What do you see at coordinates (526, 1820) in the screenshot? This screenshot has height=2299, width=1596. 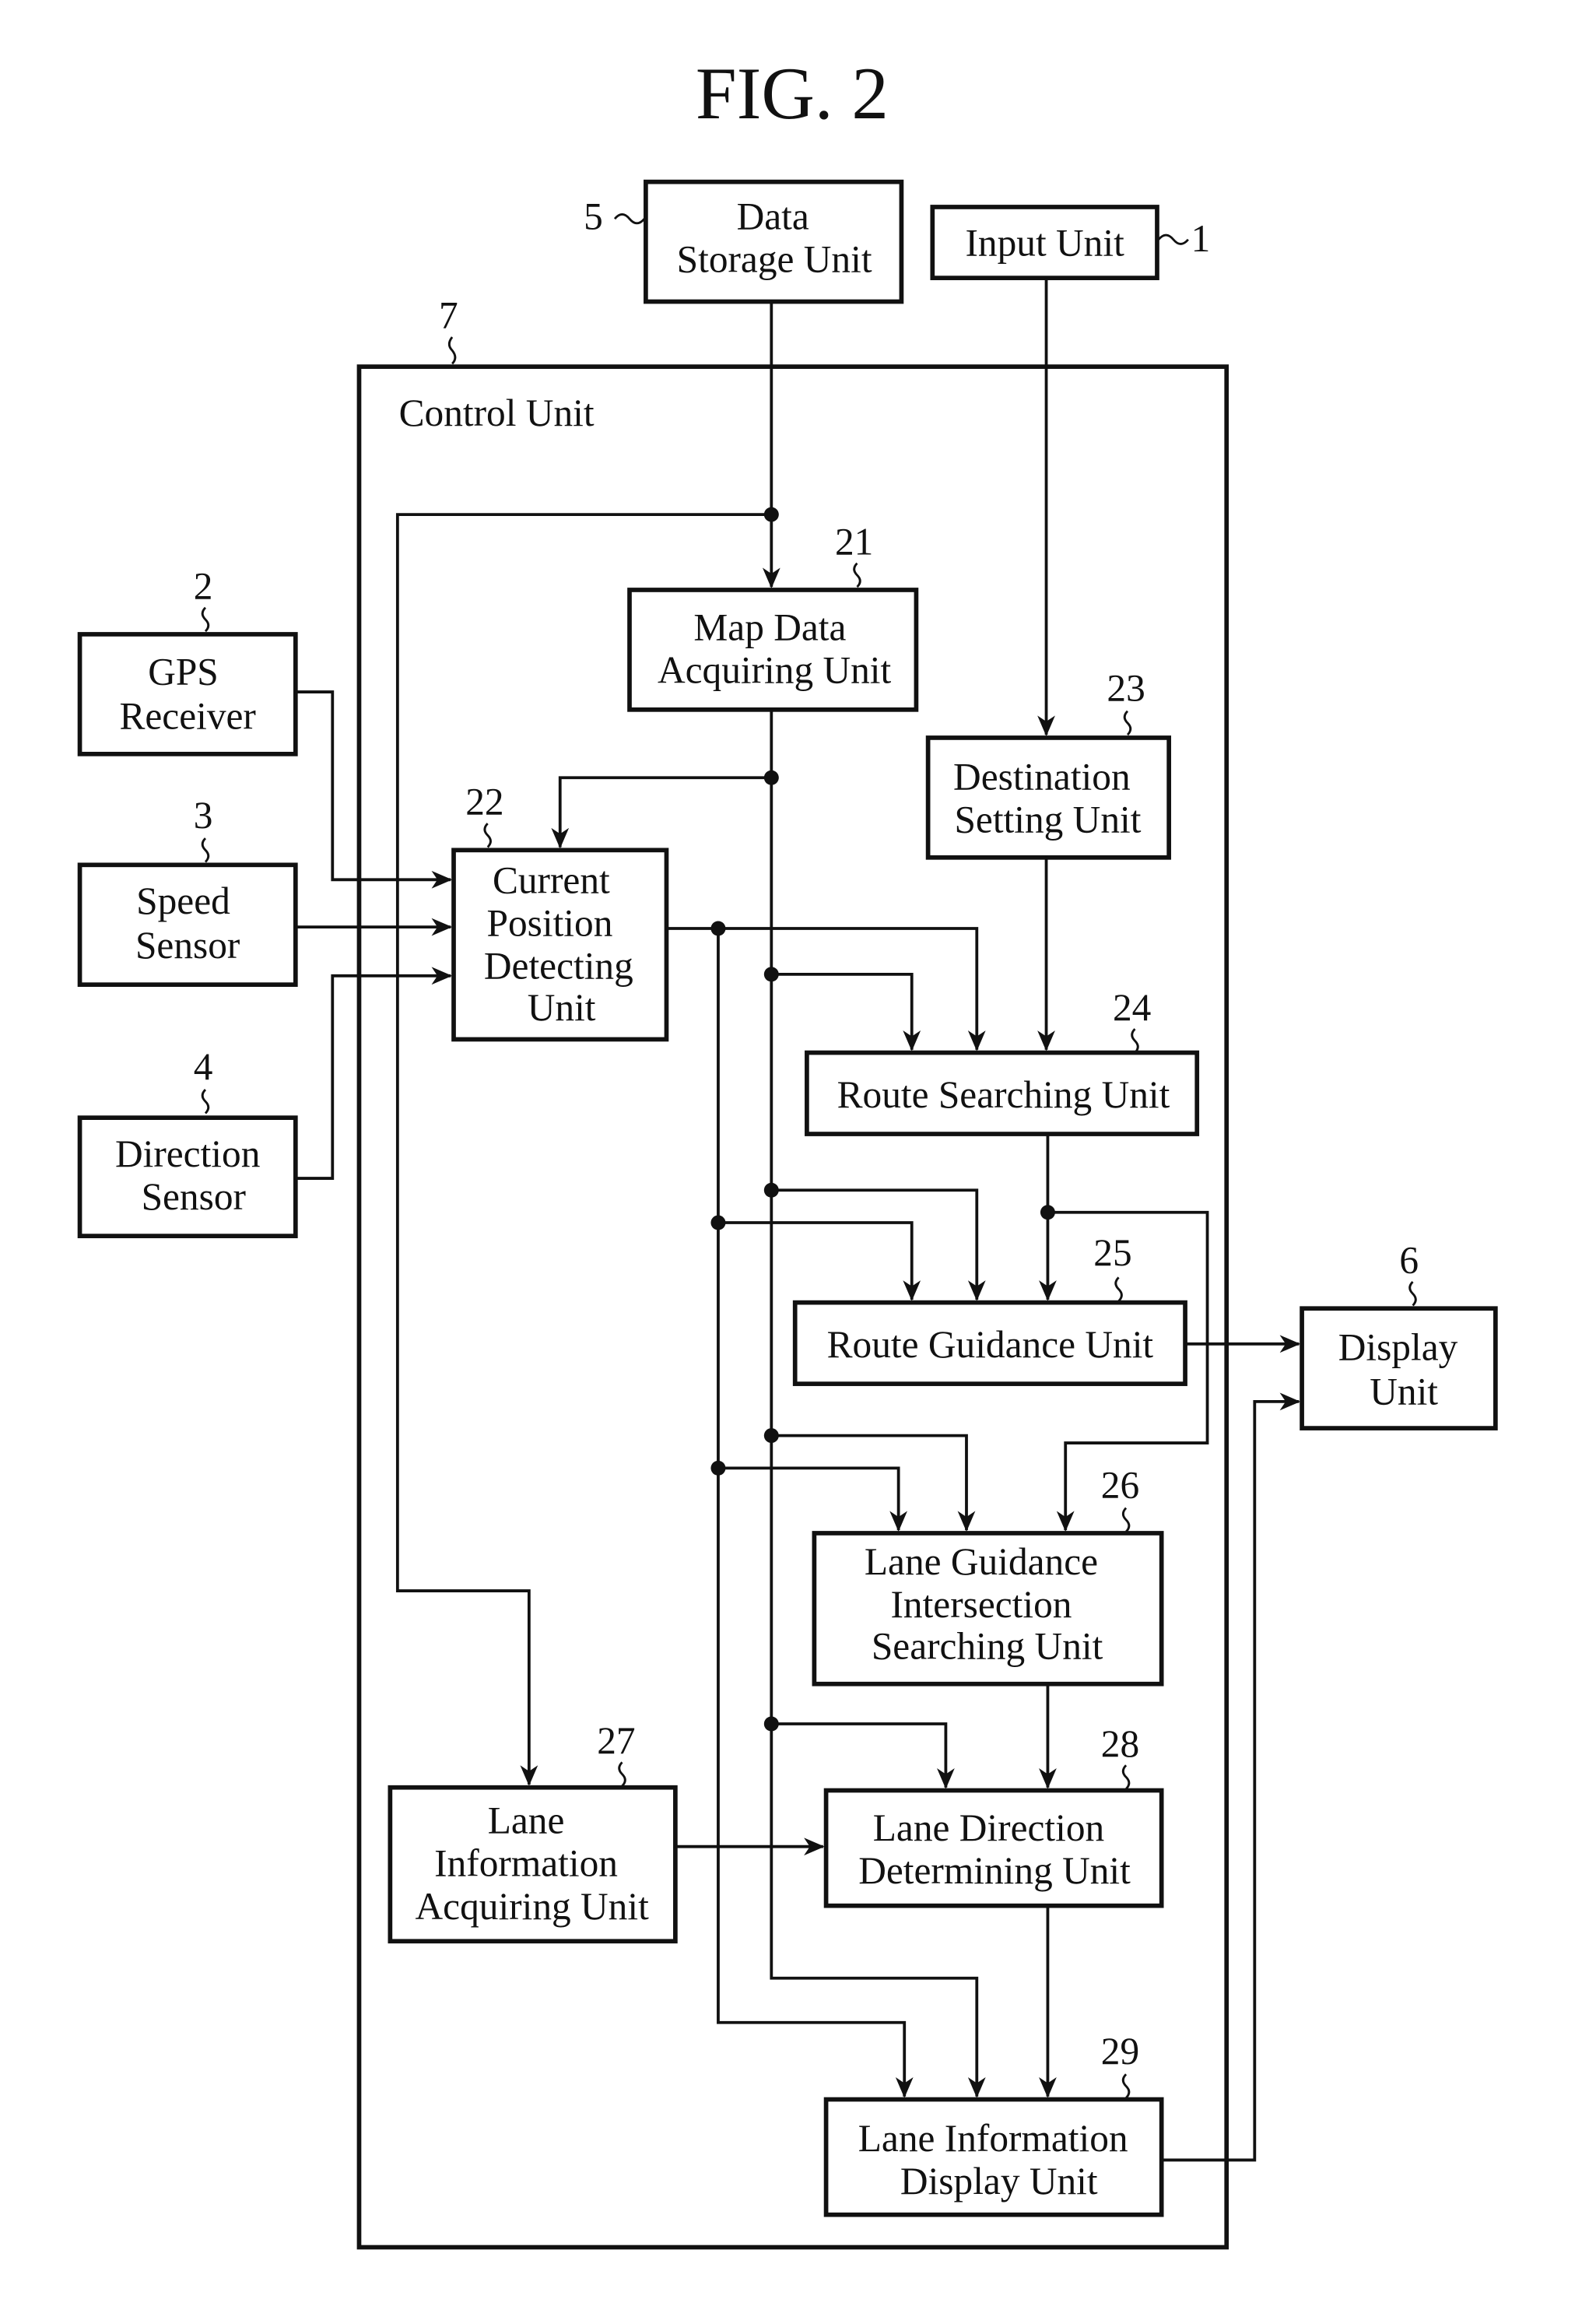 I see `block-label: Lane` at bounding box center [526, 1820].